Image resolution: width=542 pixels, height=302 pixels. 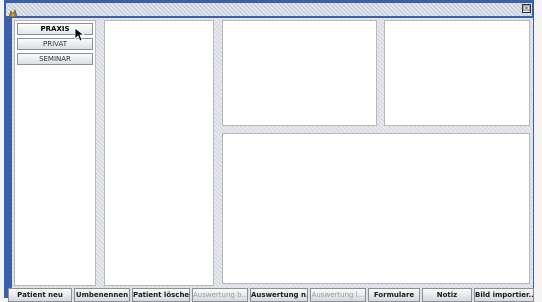 I want to click on app-icon, so click(x=13, y=11).